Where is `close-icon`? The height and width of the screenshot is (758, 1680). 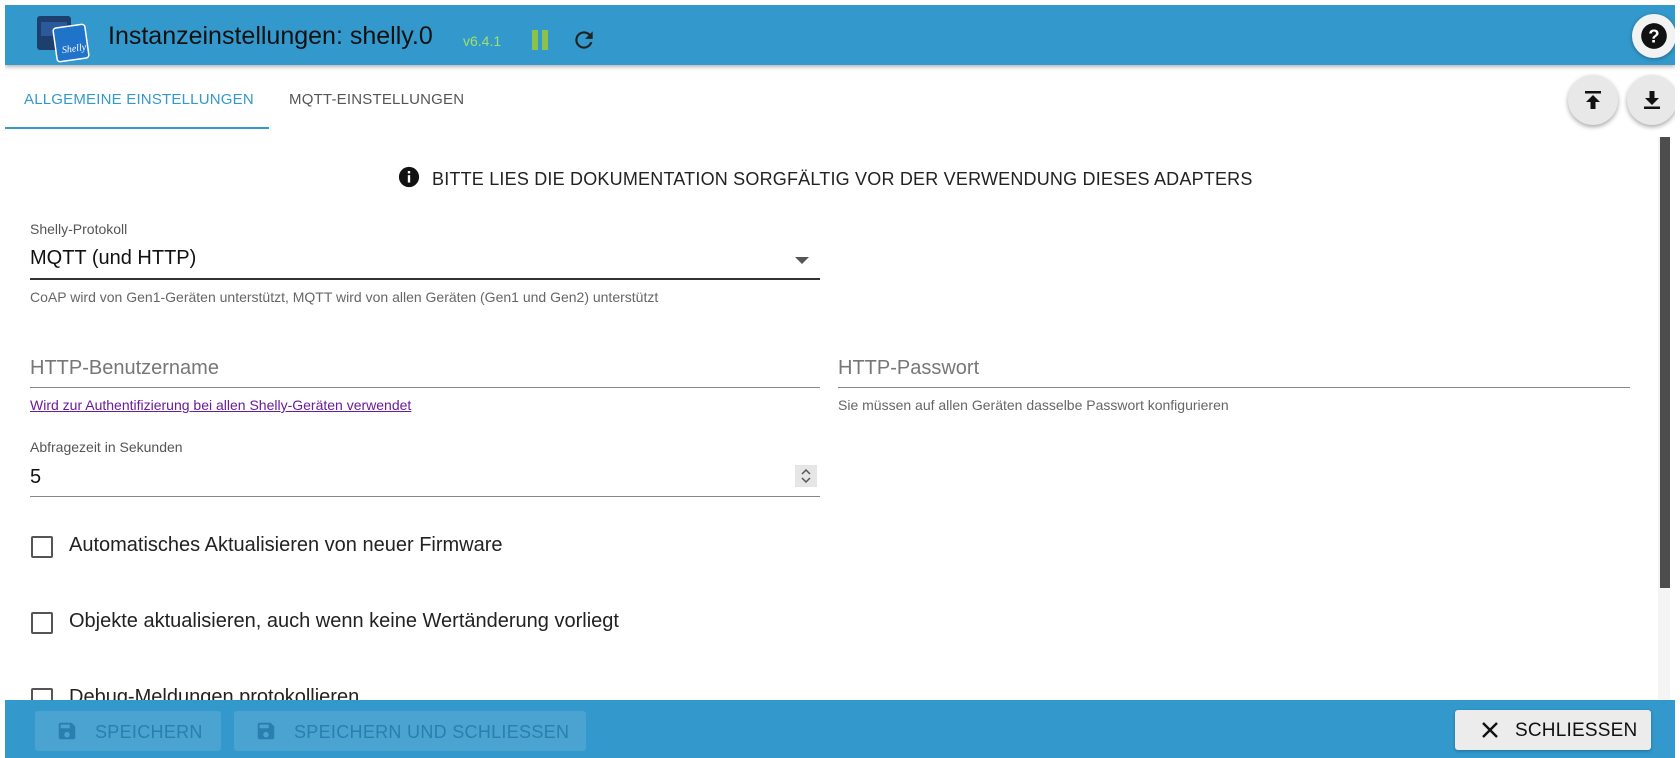 close-icon is located at coordinates (1490, 730).